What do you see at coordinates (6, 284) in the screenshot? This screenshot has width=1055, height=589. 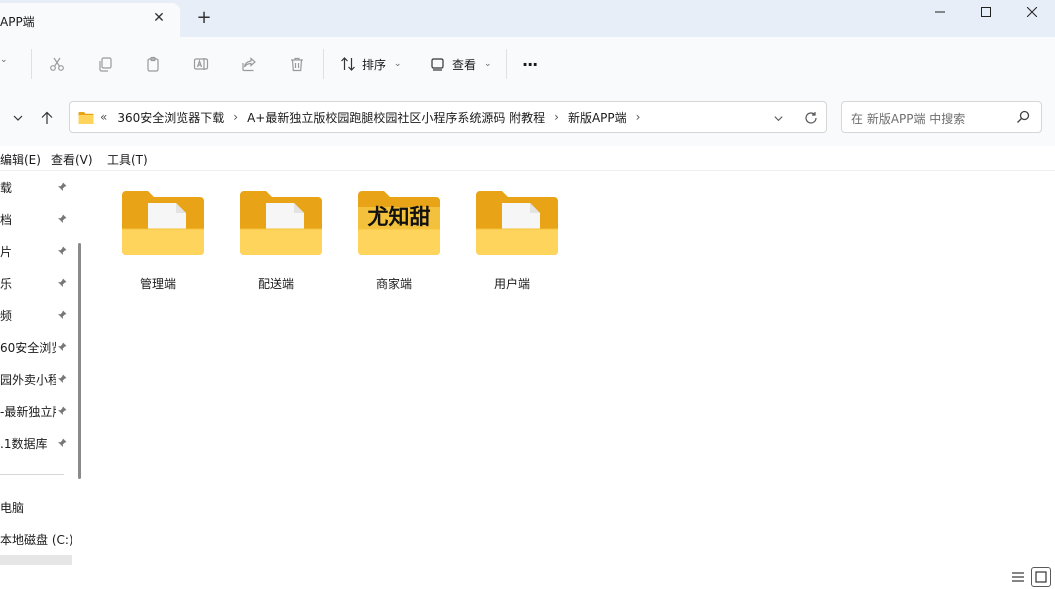 I see `nav-item-label: 乐` at bounding box center [6, 284].